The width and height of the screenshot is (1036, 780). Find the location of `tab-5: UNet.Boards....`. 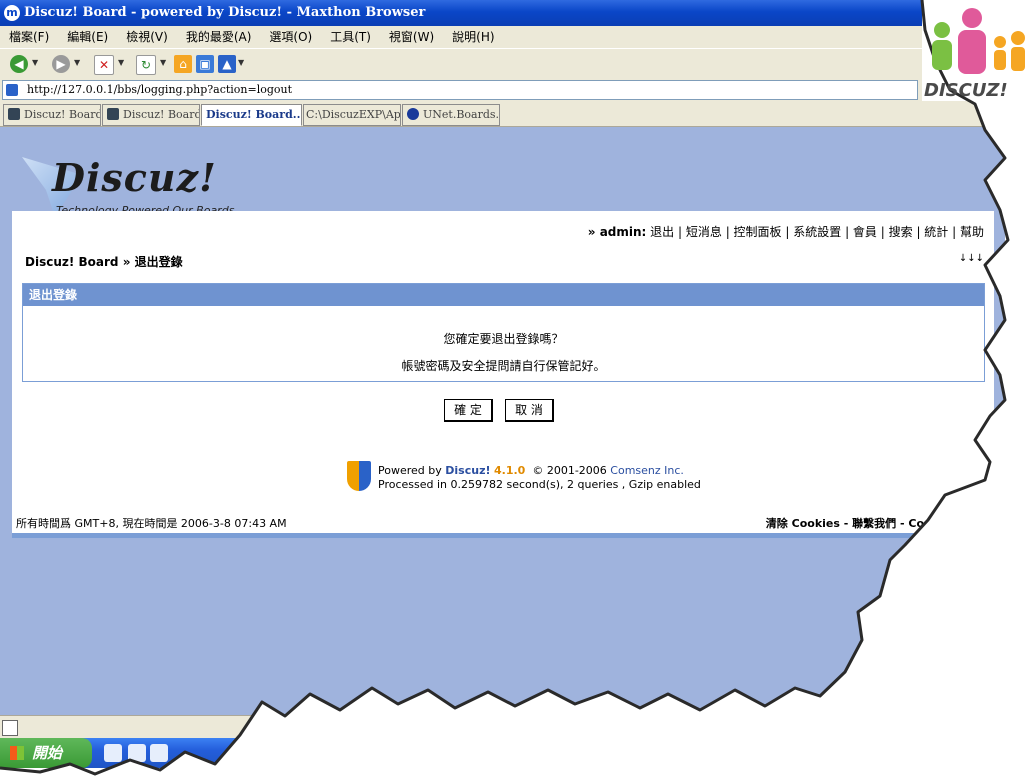

tab-5: UNet.Boards.... is located at coordinates (451, 115).